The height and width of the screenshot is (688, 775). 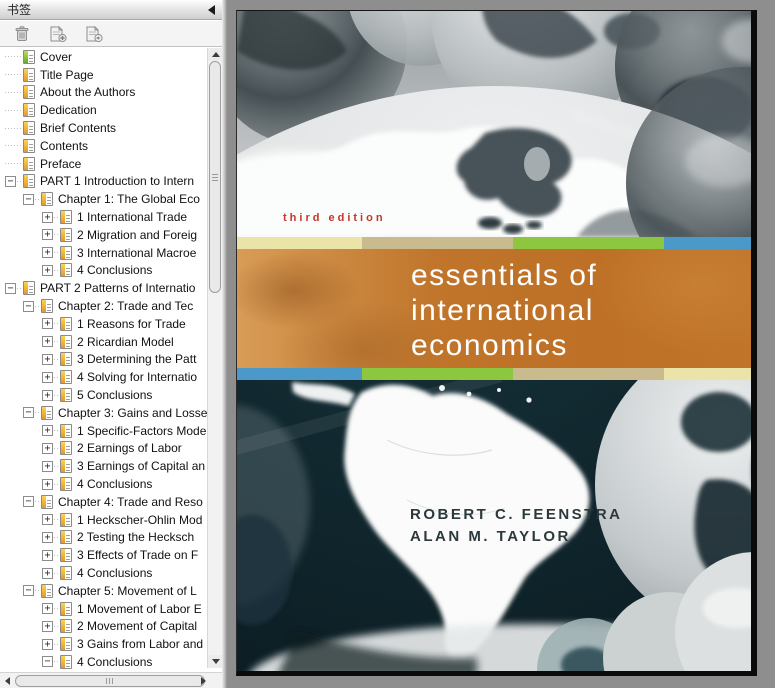 I want to click on bookmark-item: + 3 Effects of Trade on F, so click(x=103, y=555).